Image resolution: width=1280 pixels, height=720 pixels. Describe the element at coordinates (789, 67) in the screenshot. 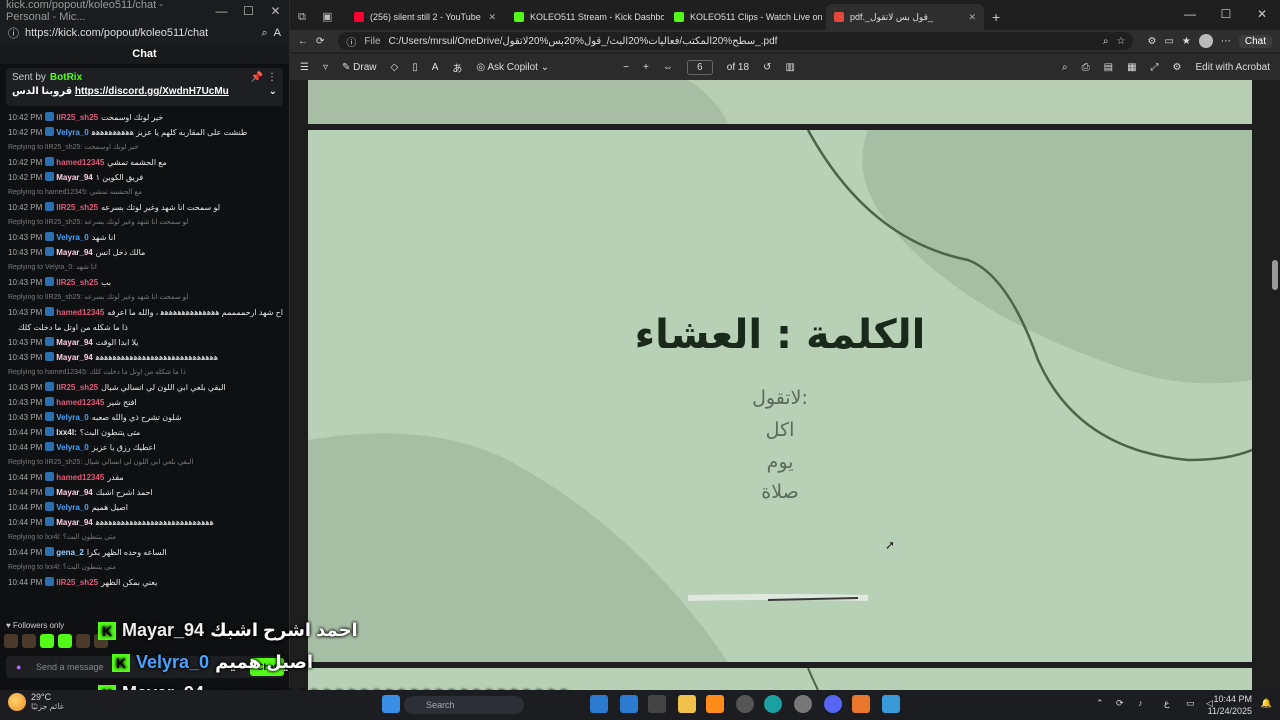

I see `two-page-icon: ▥` at that location.